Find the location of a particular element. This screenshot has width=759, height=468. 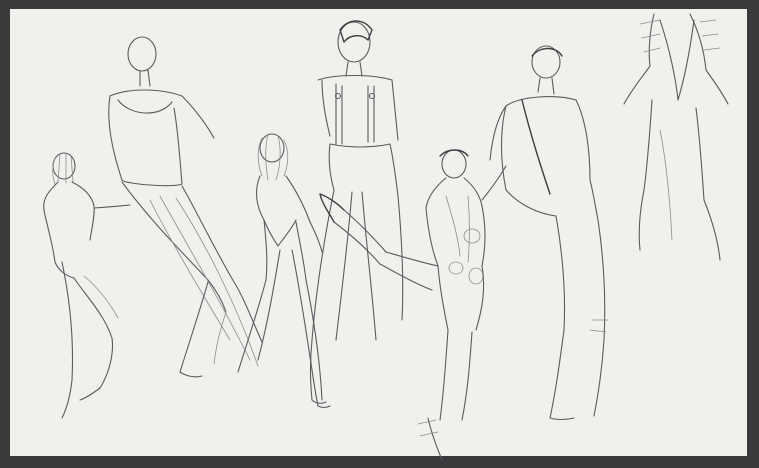

figure-curly-hair-leotard is located at coordinates (284, 271).